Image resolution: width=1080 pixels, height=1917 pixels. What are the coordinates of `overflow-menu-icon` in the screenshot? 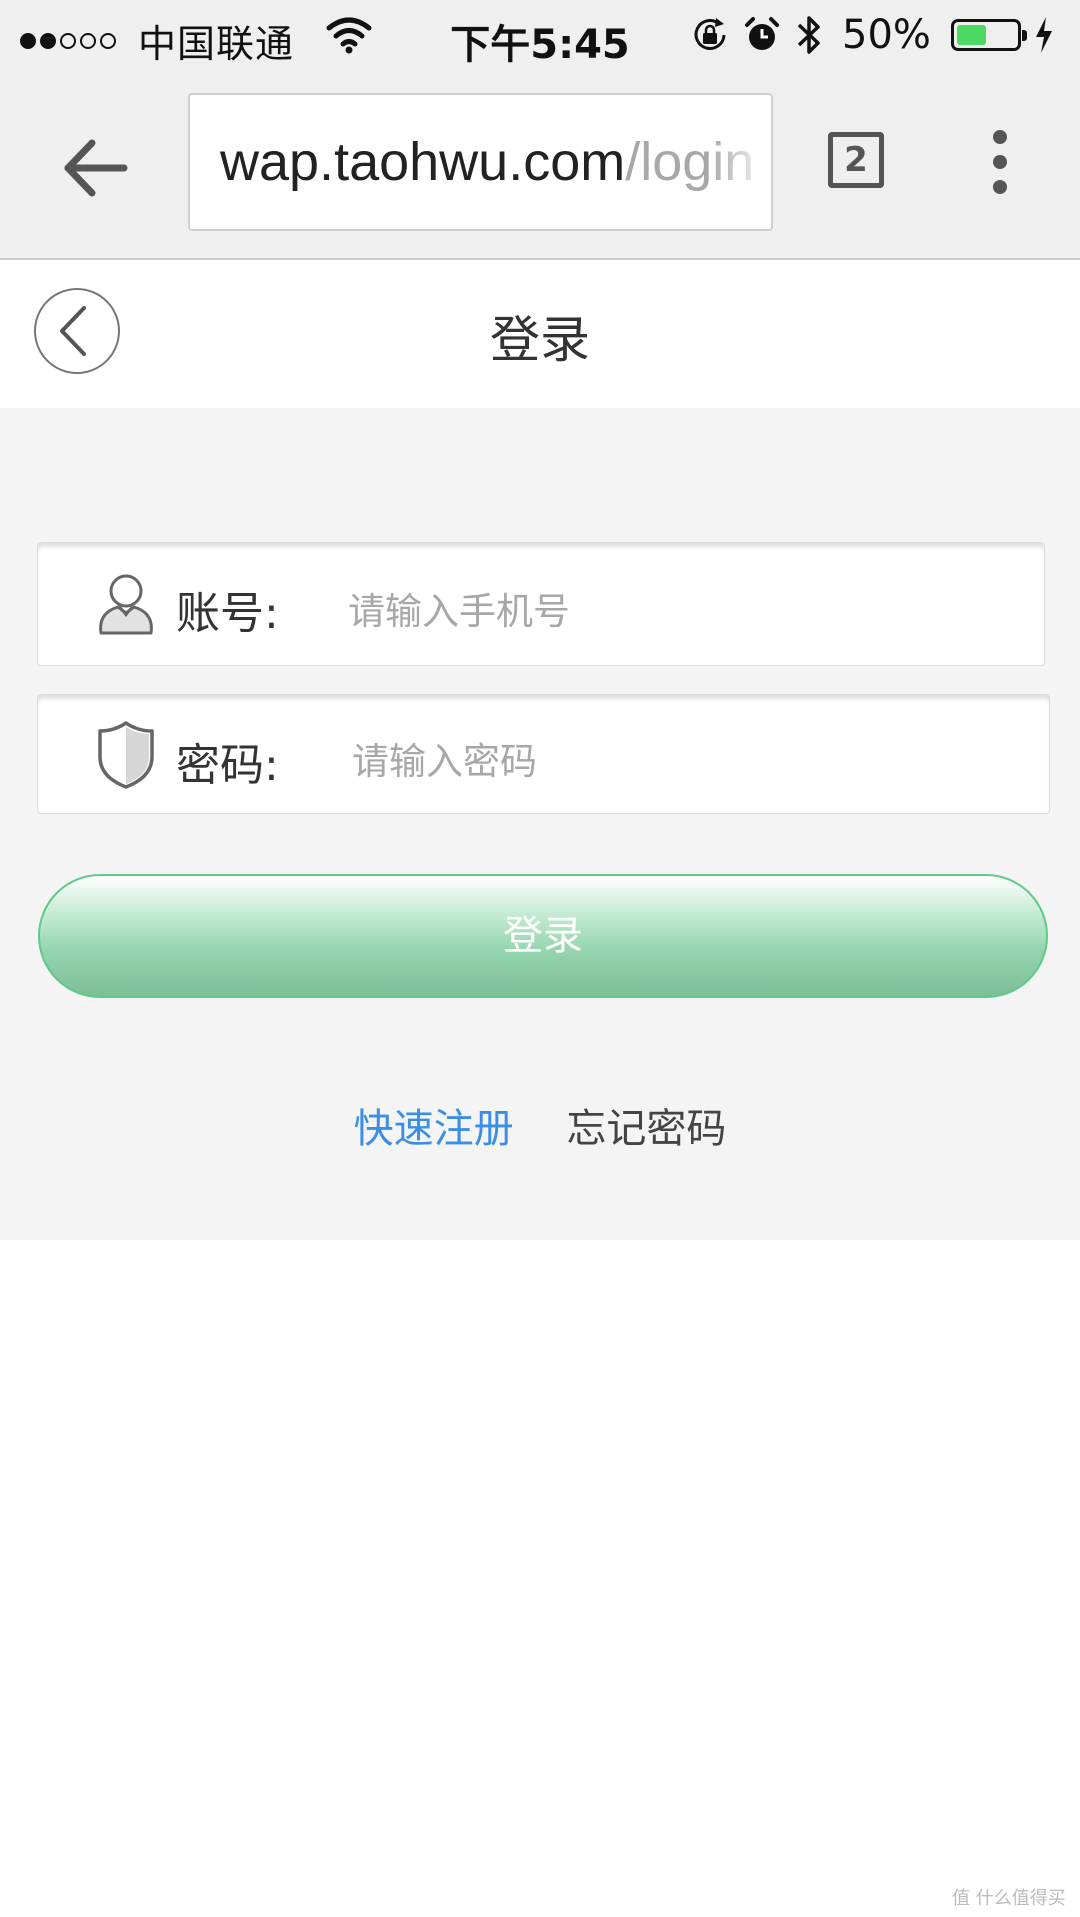 It's located at (1000, 162).